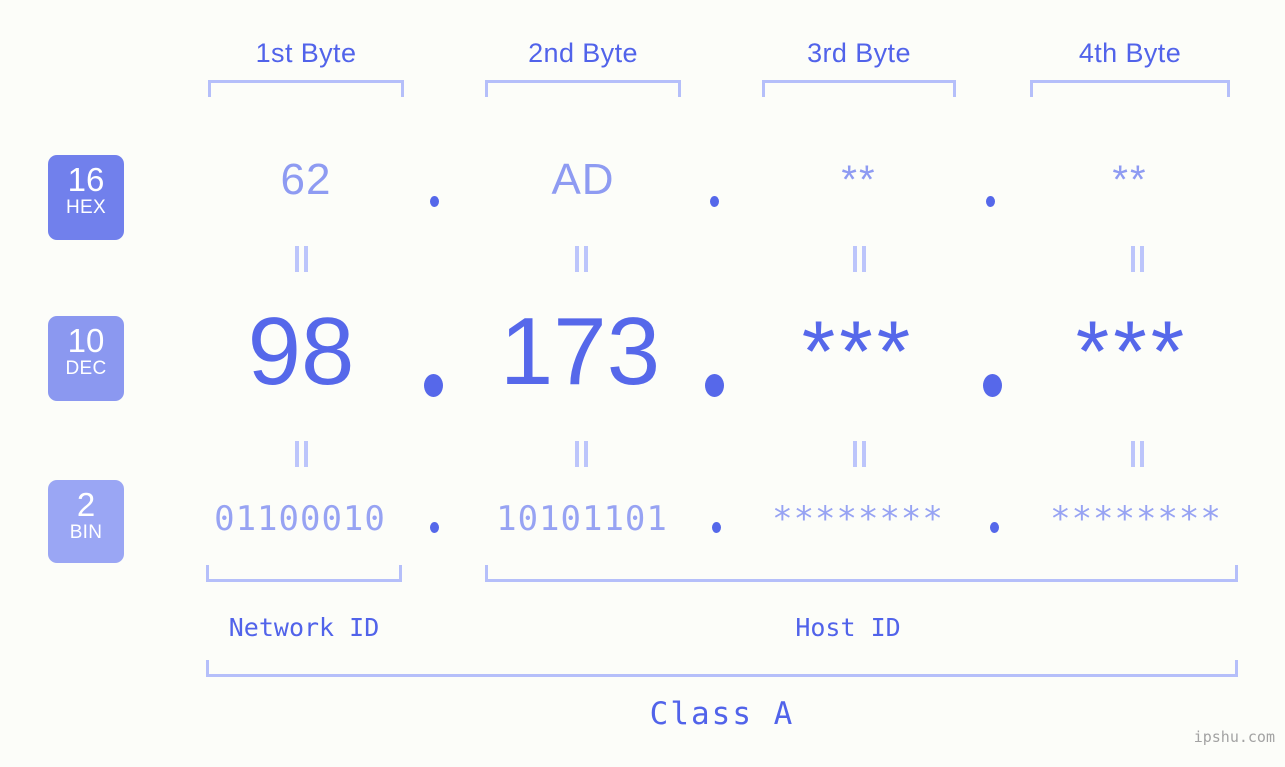 Image resolution: width=1285 pixels, height=767 pixels. What do you see at coordinates (848, 627) in the screenshot?
I see `host-id-label: Host ID` at bounding box center [848, 627].